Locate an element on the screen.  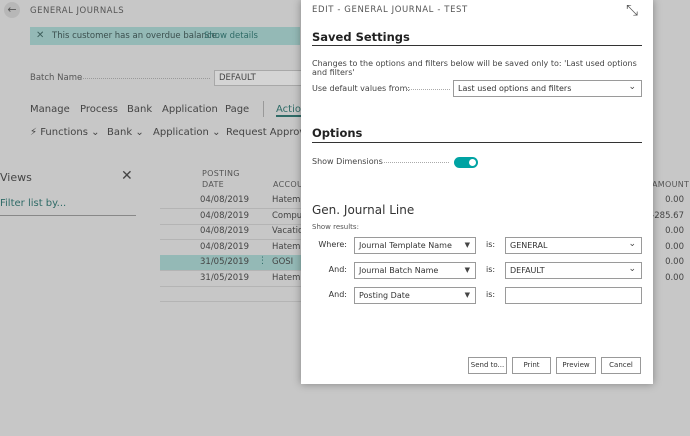
menu-actions: Actio is located at coordinates (288, 110).